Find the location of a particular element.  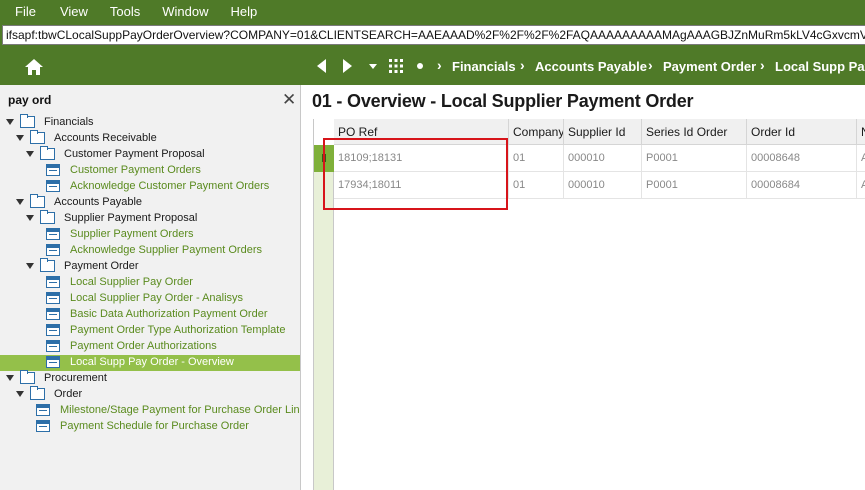

menu-tools: Tools is located at coordinates (125, 11).